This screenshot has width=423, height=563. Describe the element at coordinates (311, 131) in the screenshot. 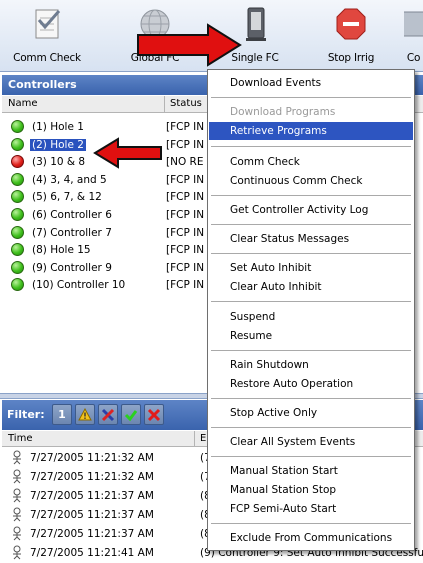

I see `menu-item-retrieve-programs: Retrieve Programs` at that location.